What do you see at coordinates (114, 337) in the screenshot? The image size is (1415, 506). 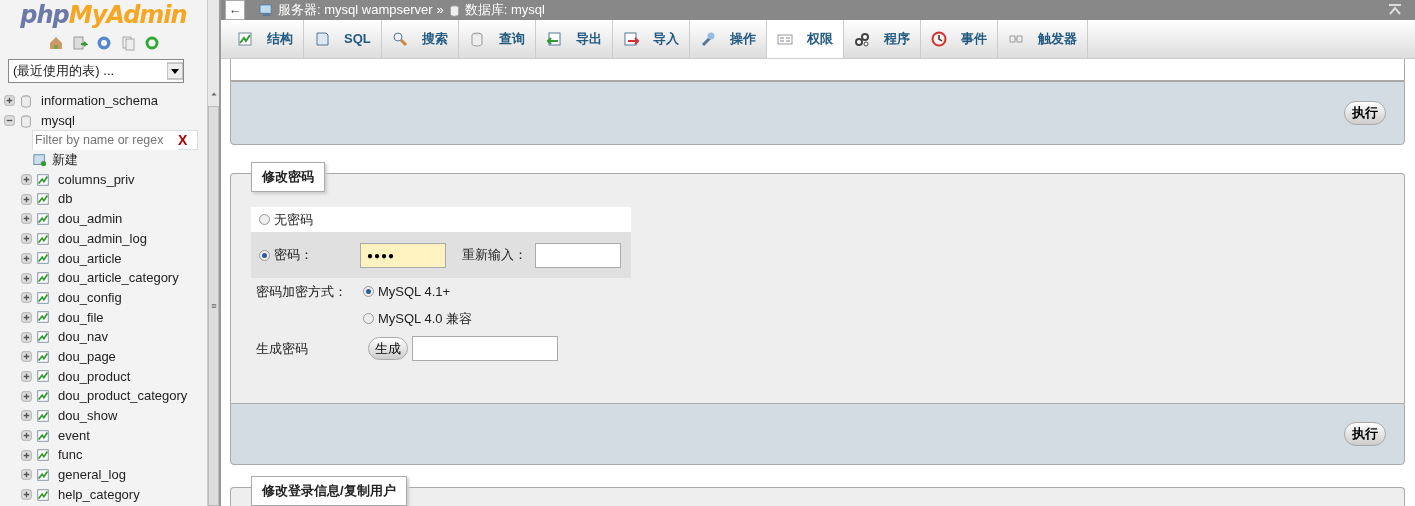 I see `table-tree-item: dou_nav` at bounding box center [114, 337].